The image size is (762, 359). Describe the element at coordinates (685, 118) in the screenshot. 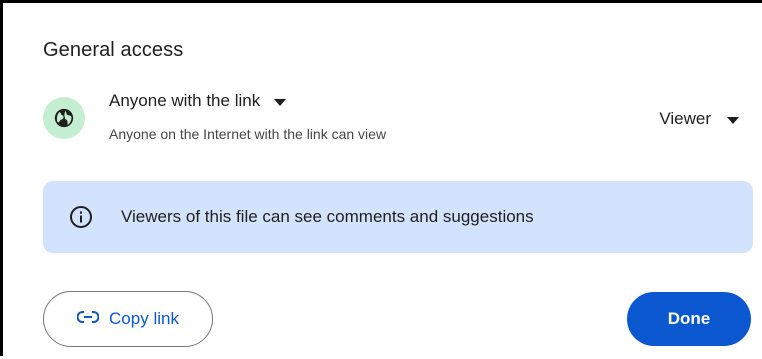

I see `role-label: Viewer` at that location.